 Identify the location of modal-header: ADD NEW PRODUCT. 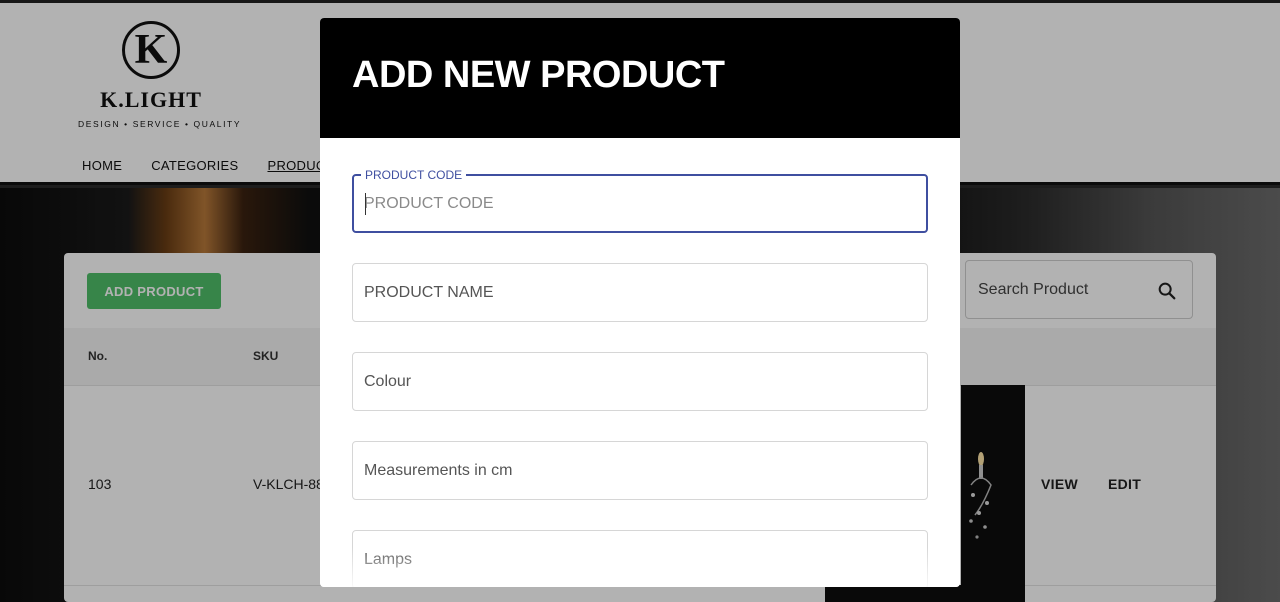
(640, 78).